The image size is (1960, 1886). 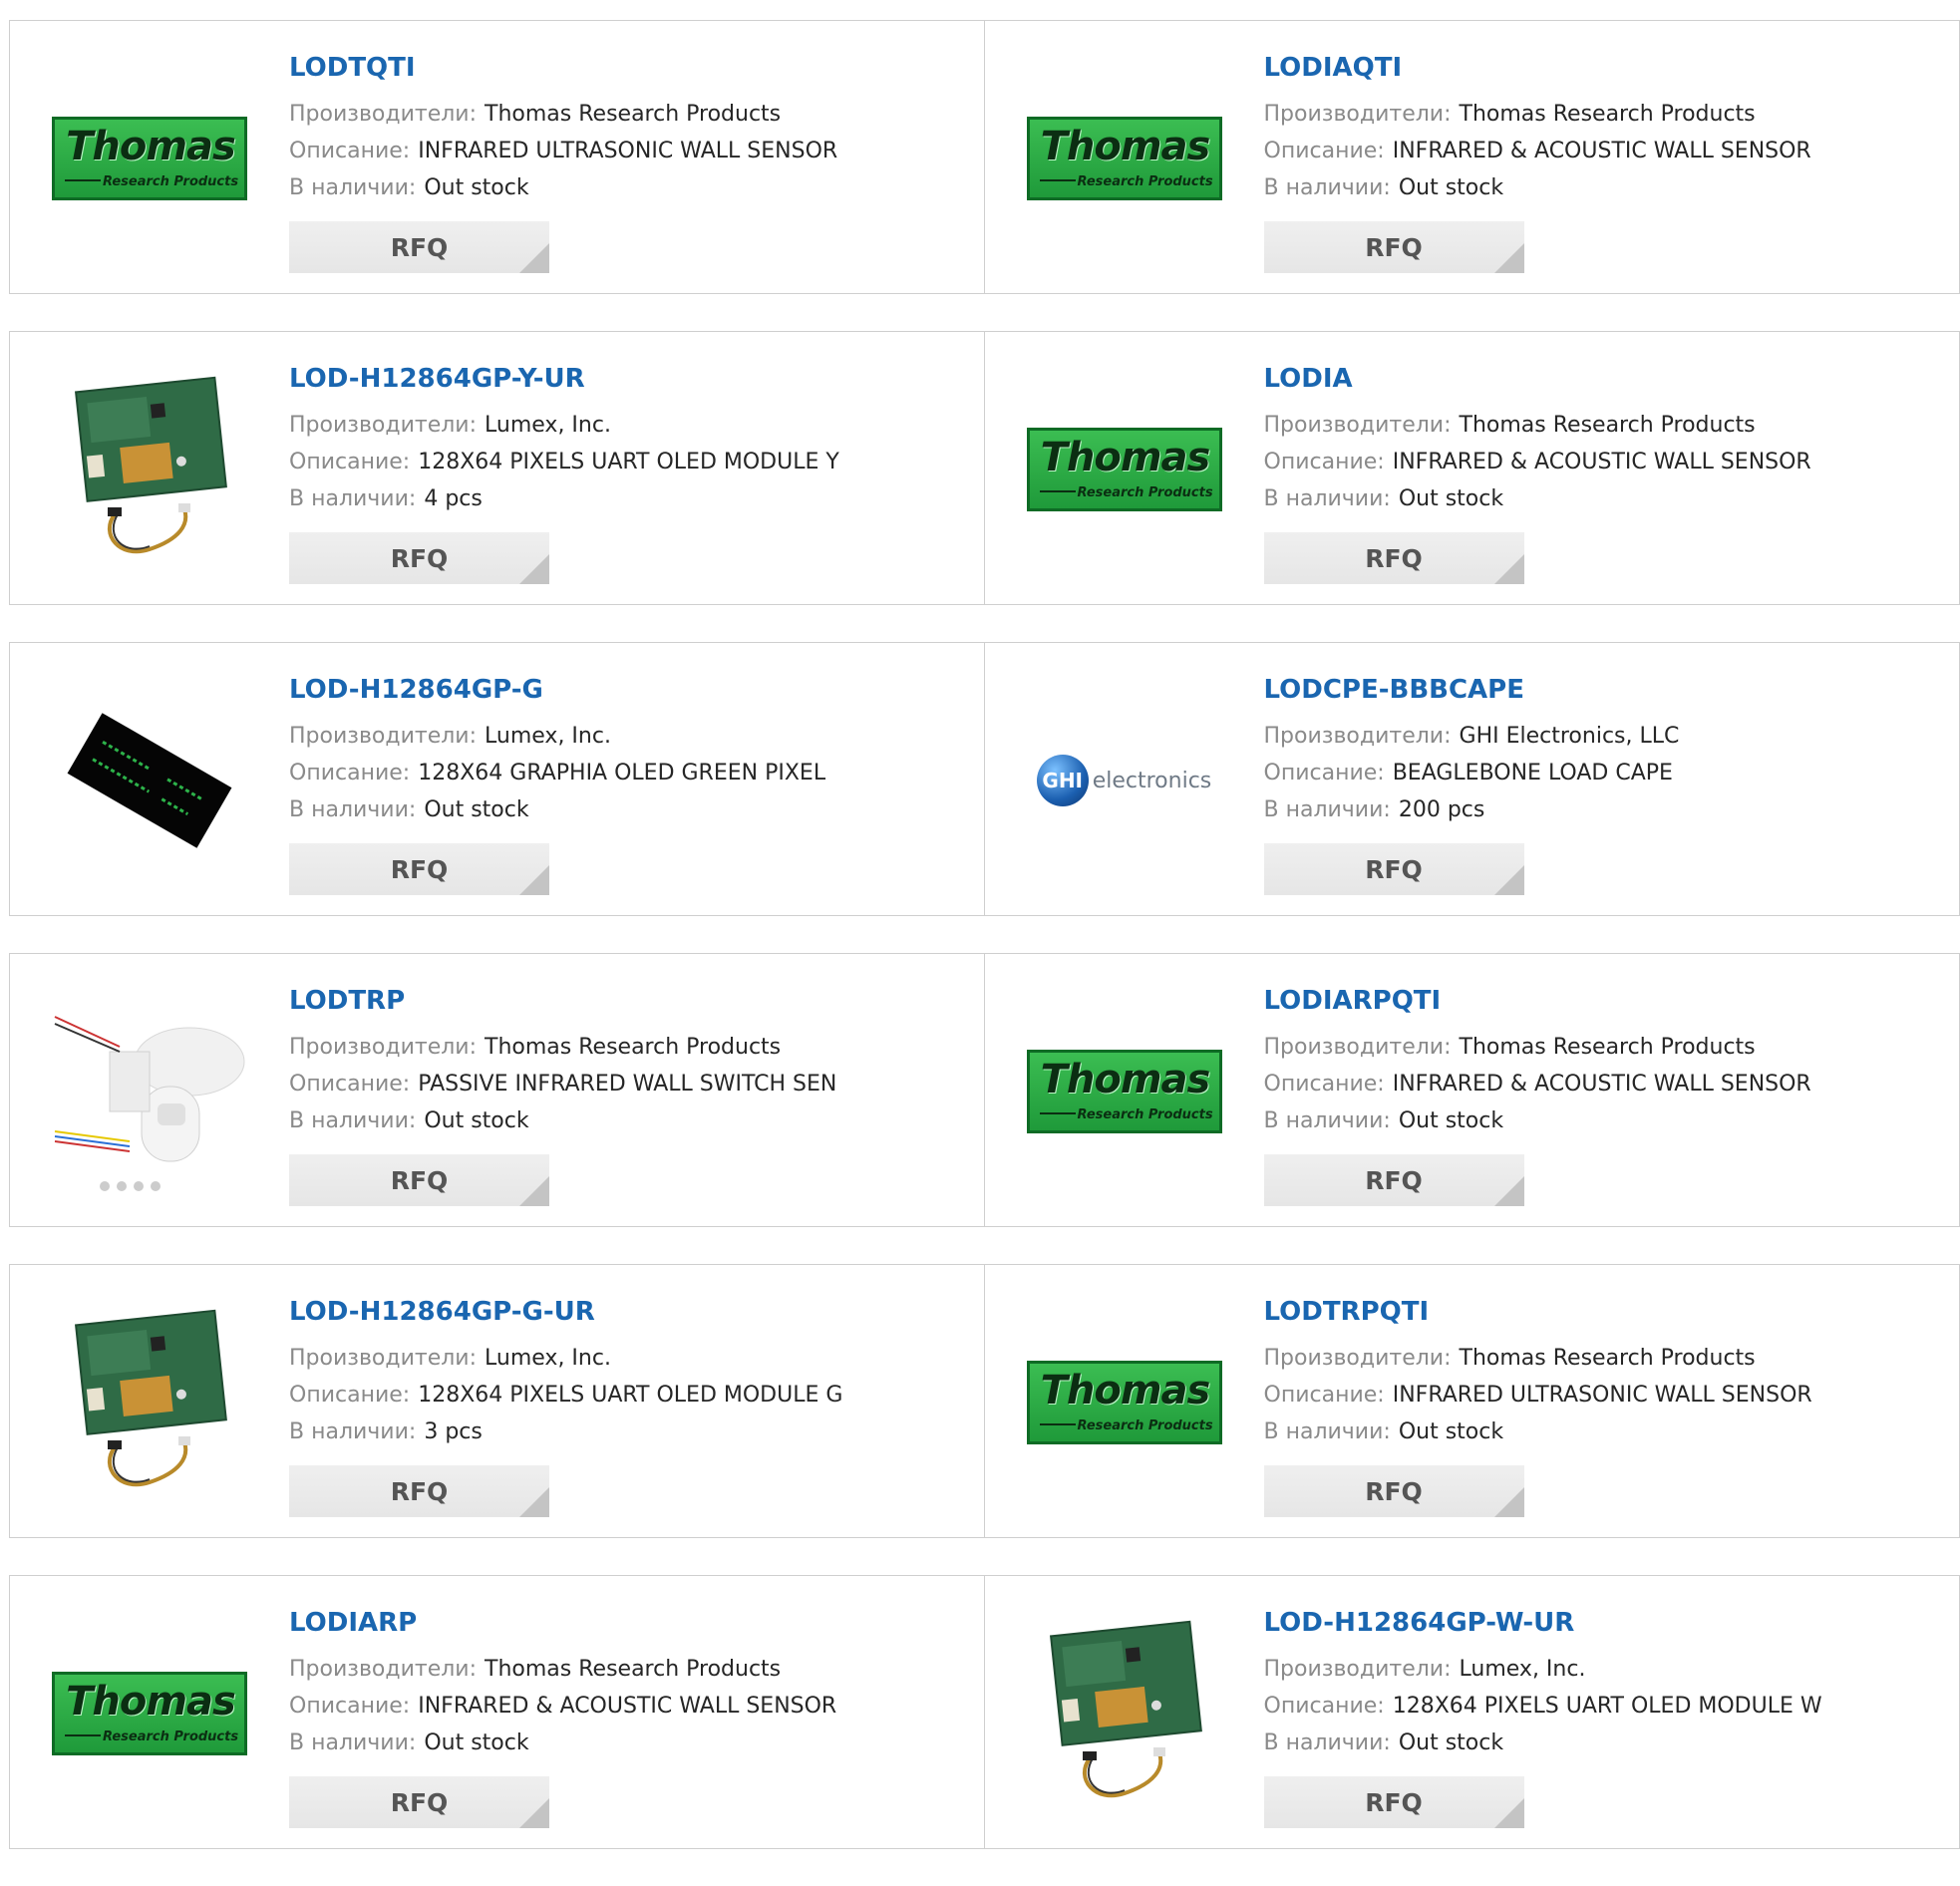 I want to click on product-part-link: LOD-H12864GP-W-UR, so click(x=1593, y=1623).